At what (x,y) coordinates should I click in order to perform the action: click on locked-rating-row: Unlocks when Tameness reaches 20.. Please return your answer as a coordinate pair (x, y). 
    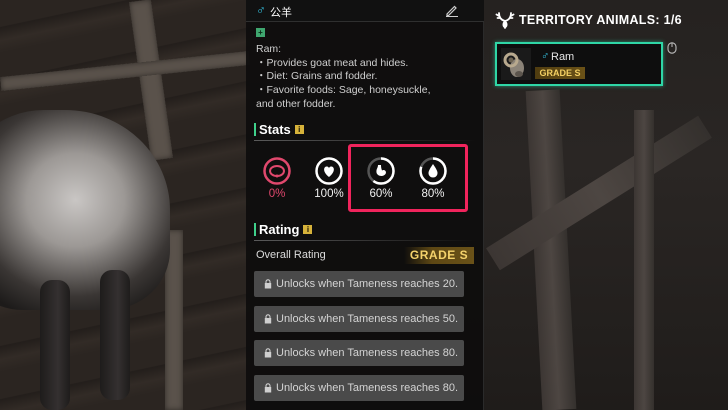
    Looking at the image, I should click on (359, 284).